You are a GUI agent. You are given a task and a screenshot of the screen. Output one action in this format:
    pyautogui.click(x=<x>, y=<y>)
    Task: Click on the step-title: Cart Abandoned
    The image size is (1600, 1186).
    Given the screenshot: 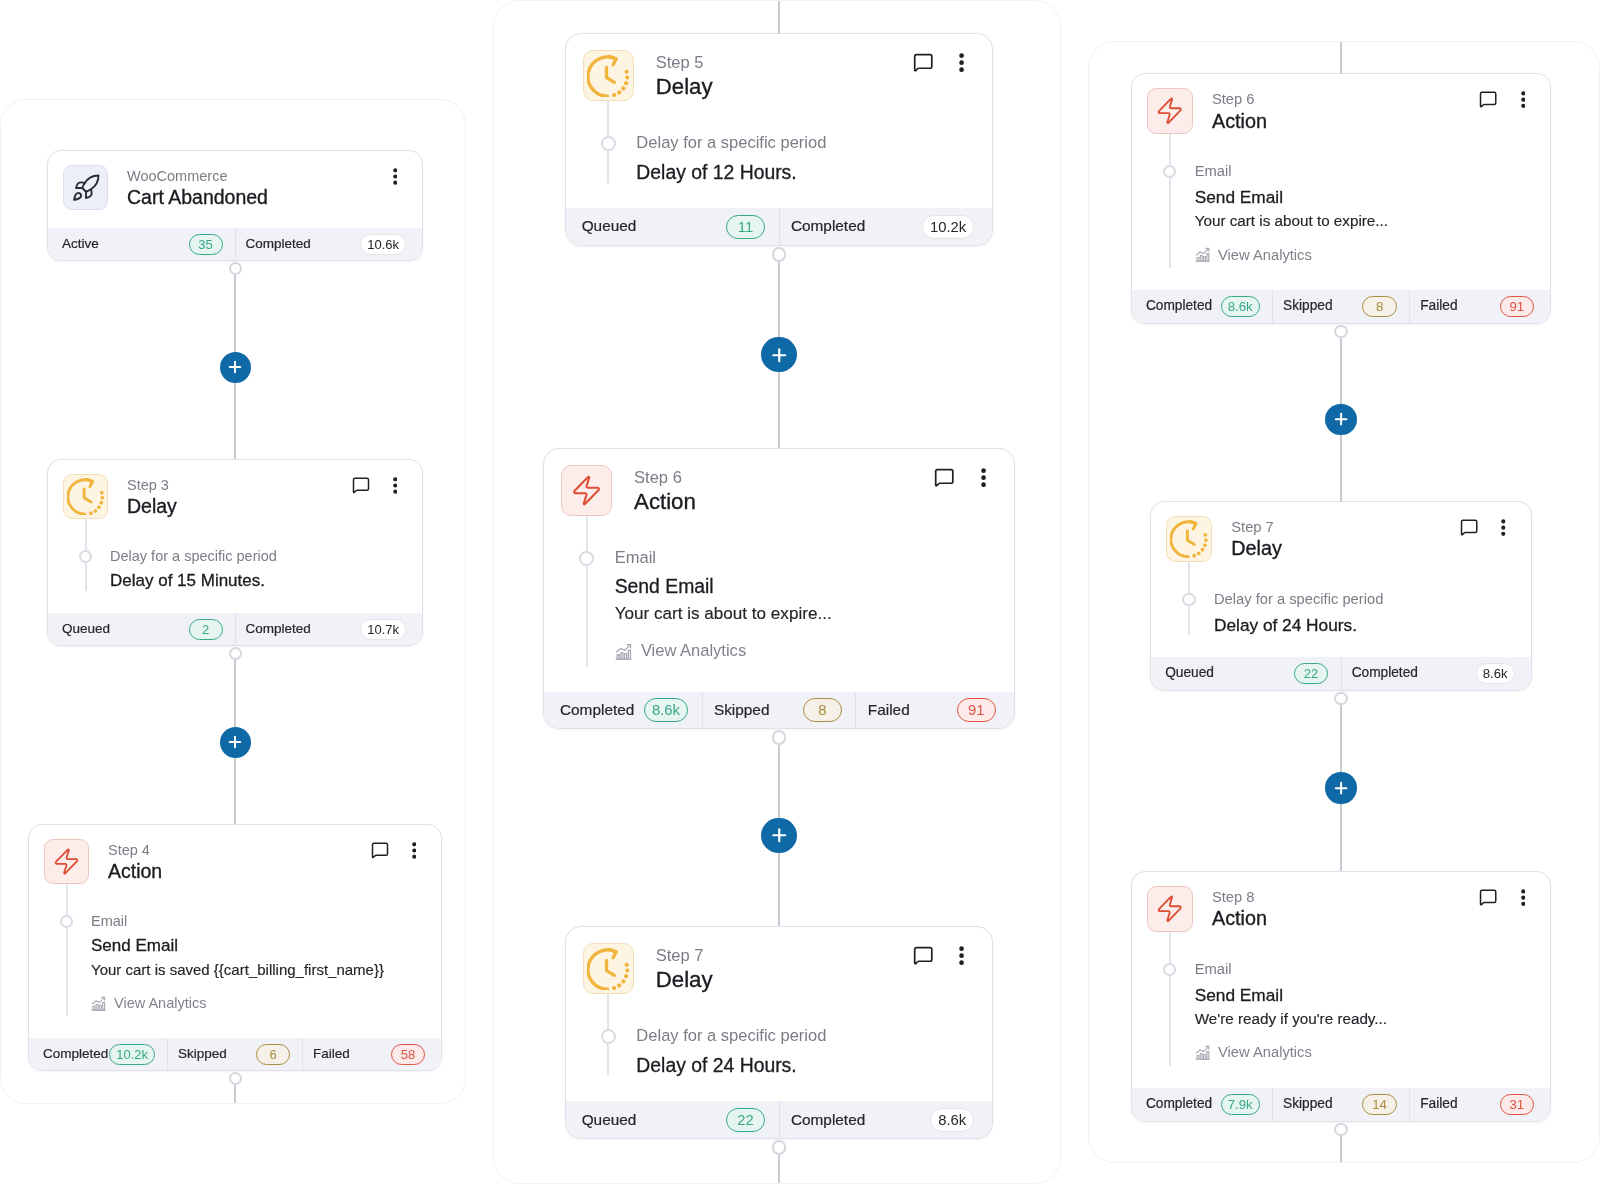 What is the action you would take?
    pyautogui.click(x=197, y=197)
    